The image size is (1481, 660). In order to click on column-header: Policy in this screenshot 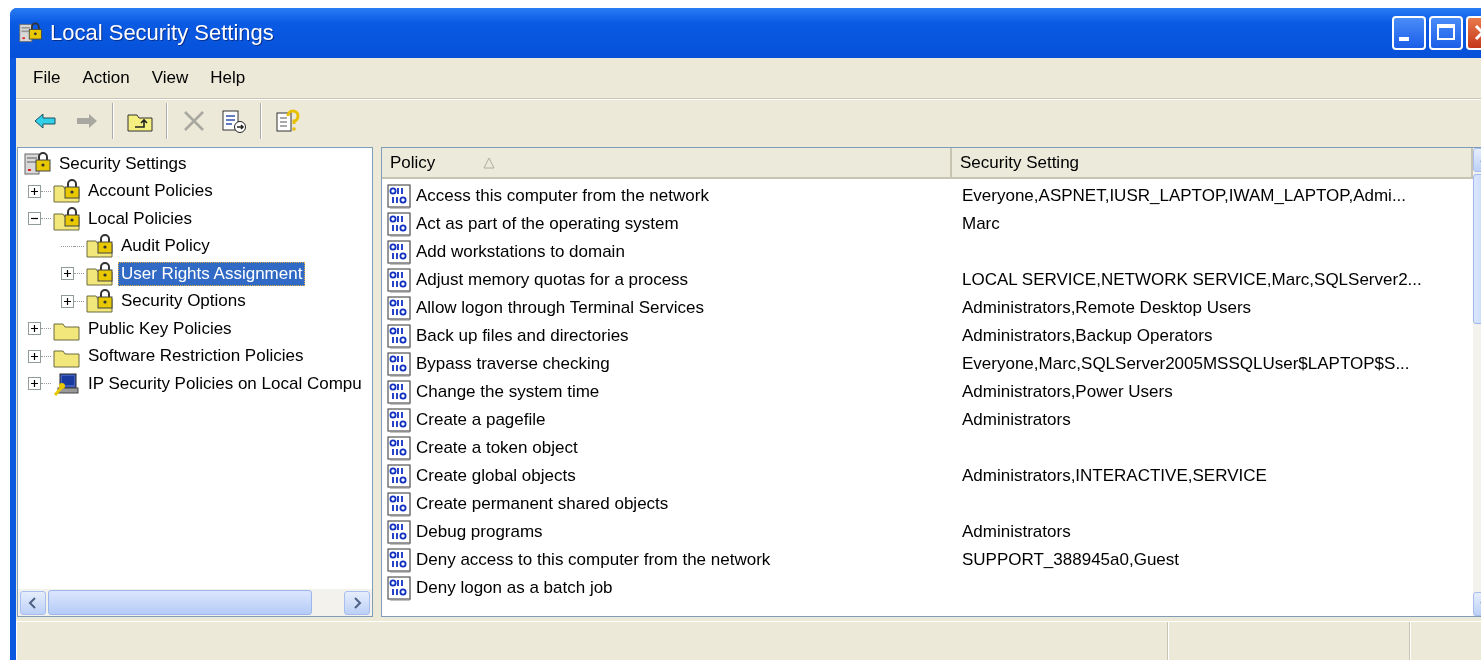, I will do `click(667, 162)`.